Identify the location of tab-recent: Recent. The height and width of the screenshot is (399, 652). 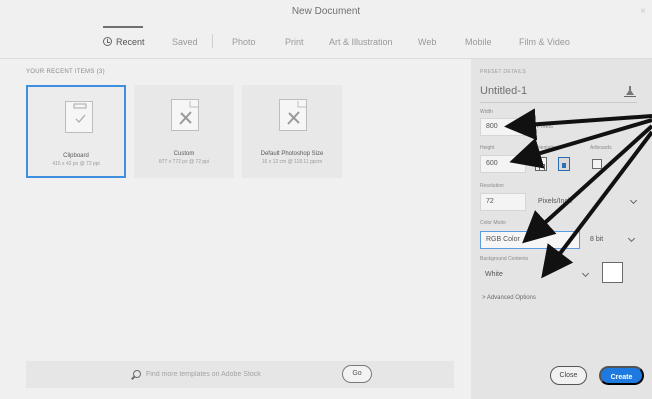
(124, 42).